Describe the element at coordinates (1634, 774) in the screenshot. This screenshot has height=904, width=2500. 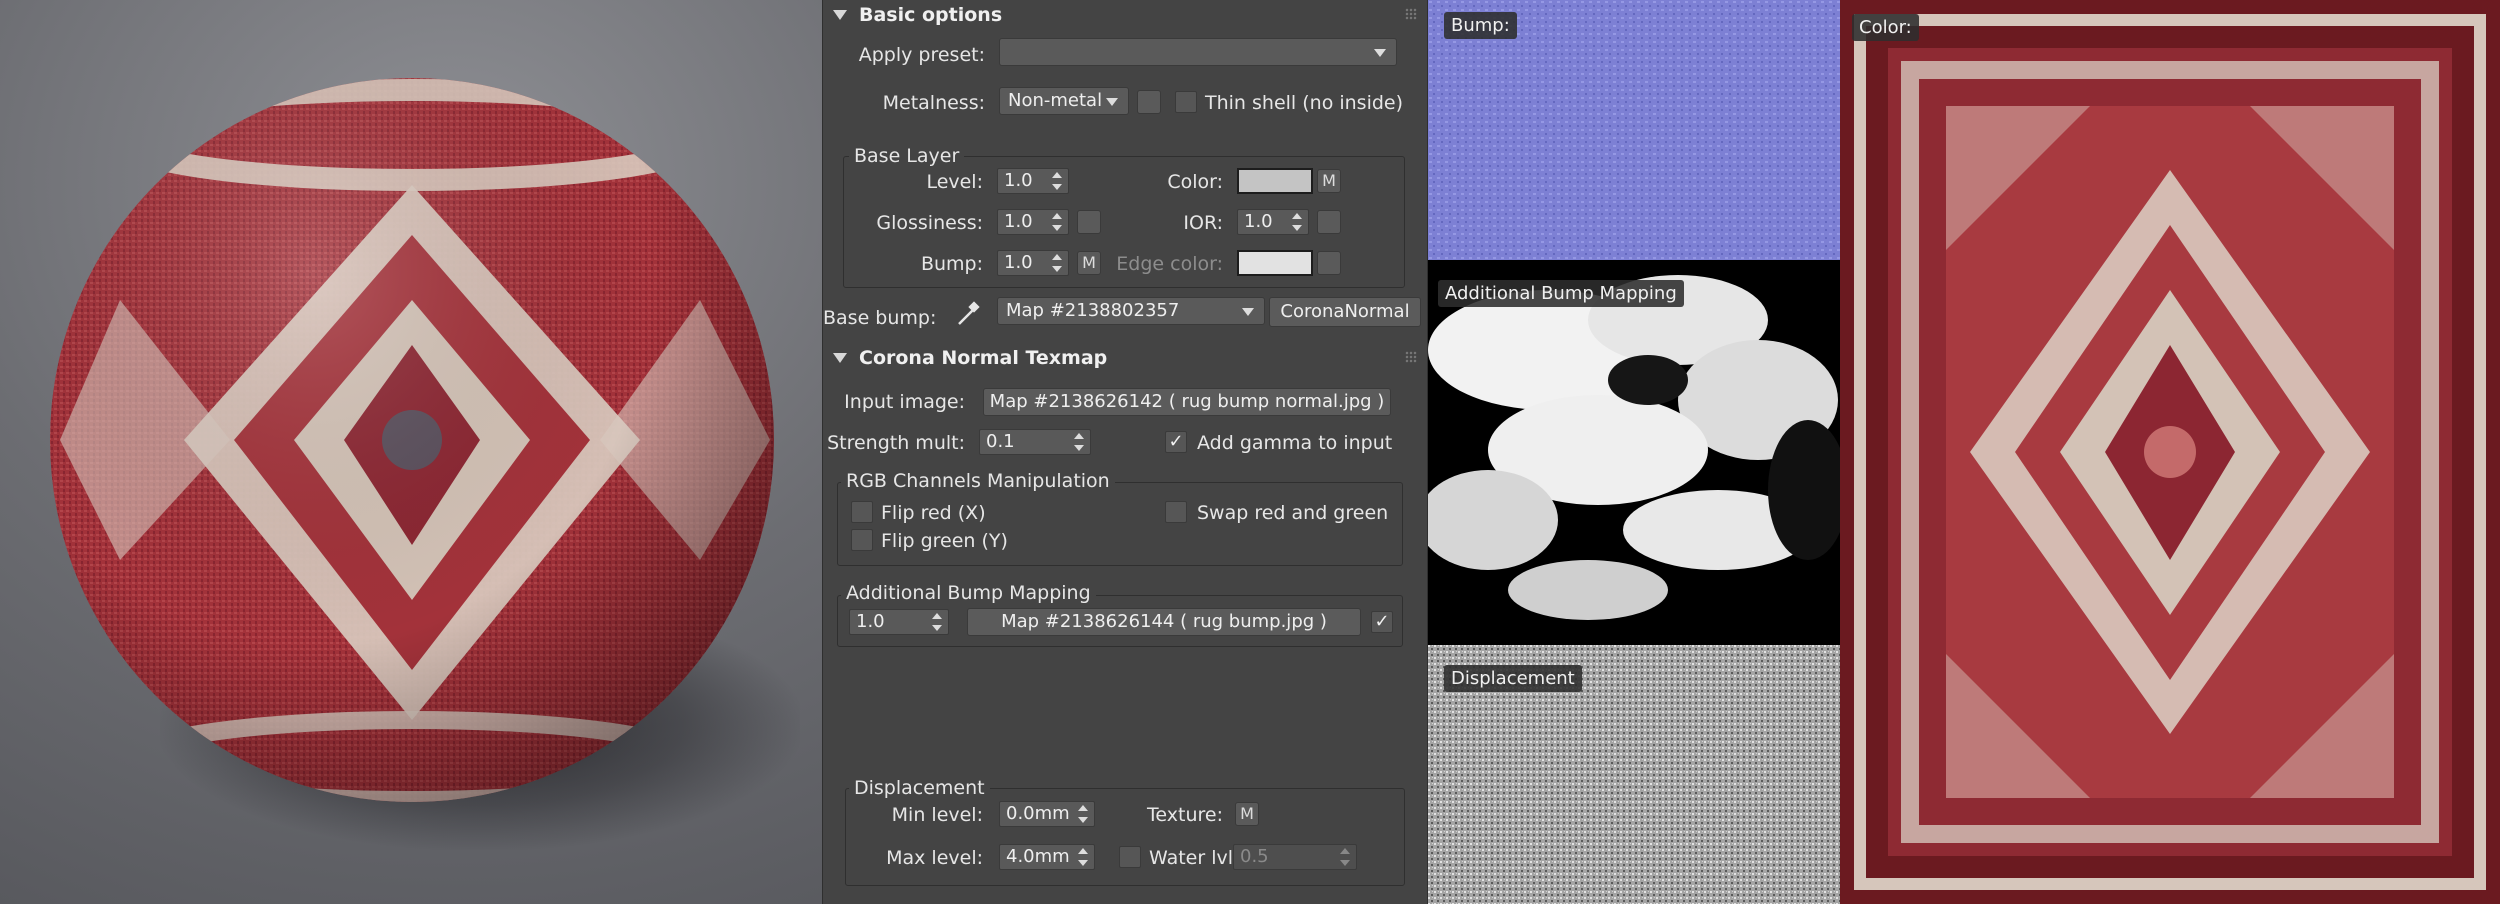
I see `displacement-texture-preview: Displacement` at that location.